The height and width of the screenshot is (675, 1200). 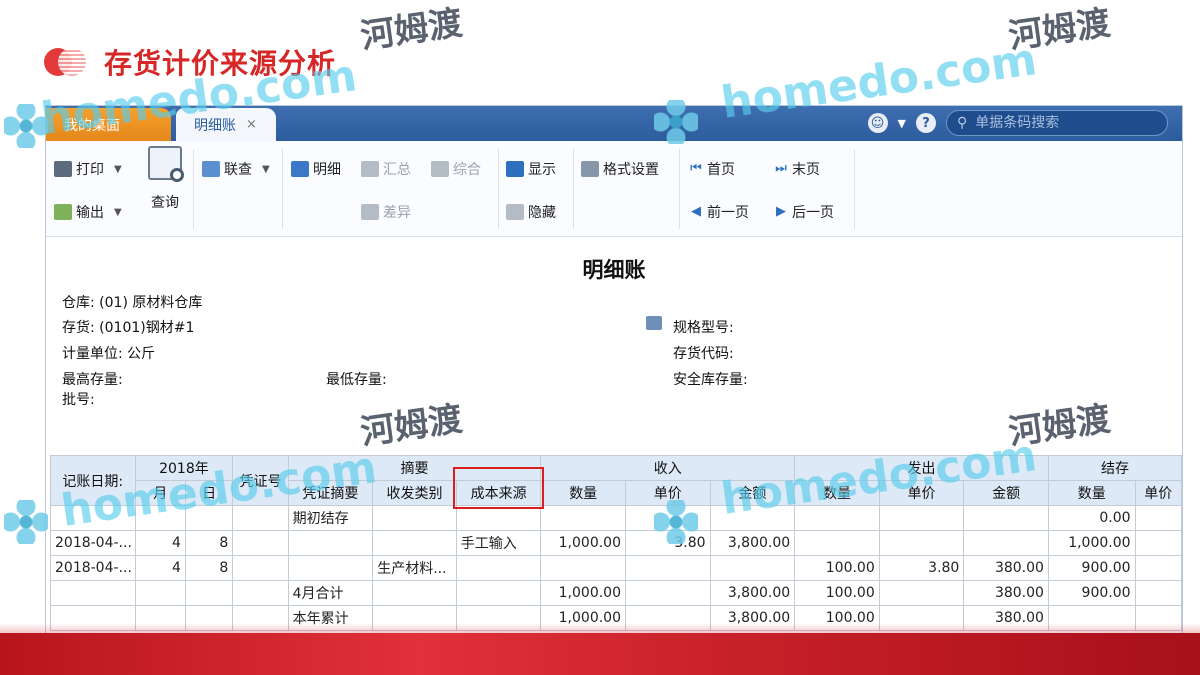 What do you see at coordinates (330, 568) in the screenshot?
I see `cell-summary` at bounding box center [330, 568].